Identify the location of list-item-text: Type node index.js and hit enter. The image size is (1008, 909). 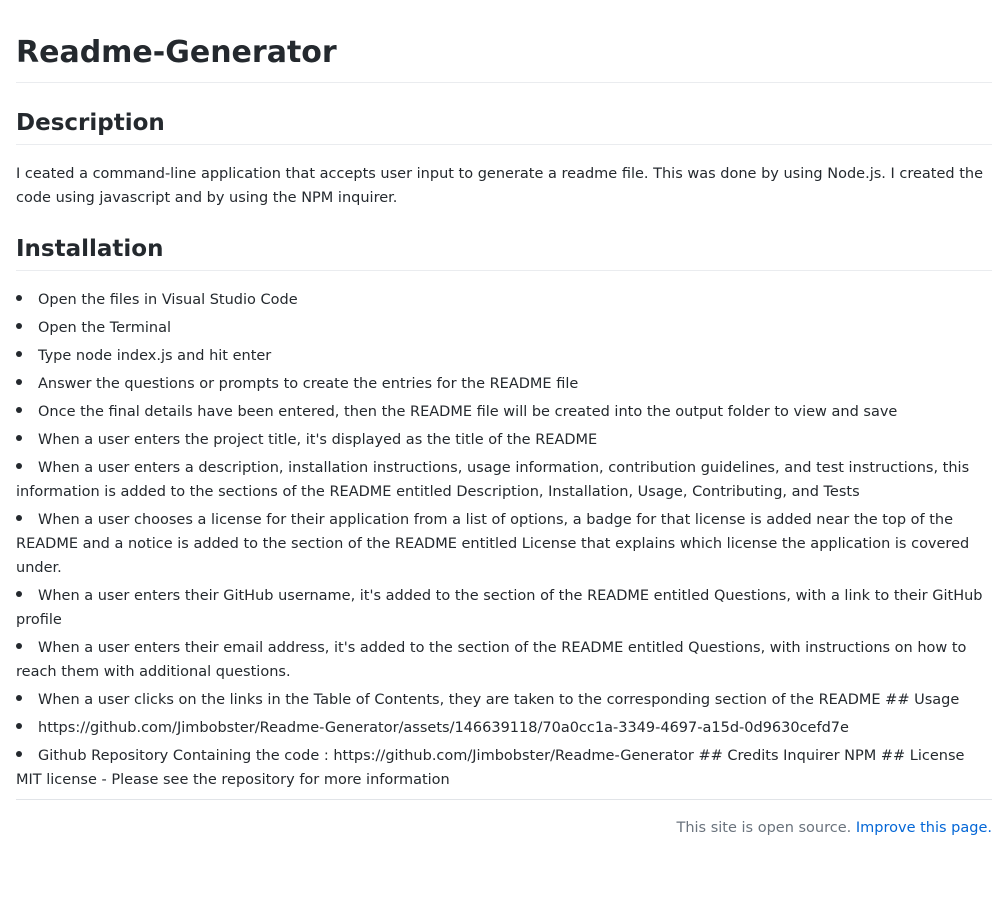
(155, 356).